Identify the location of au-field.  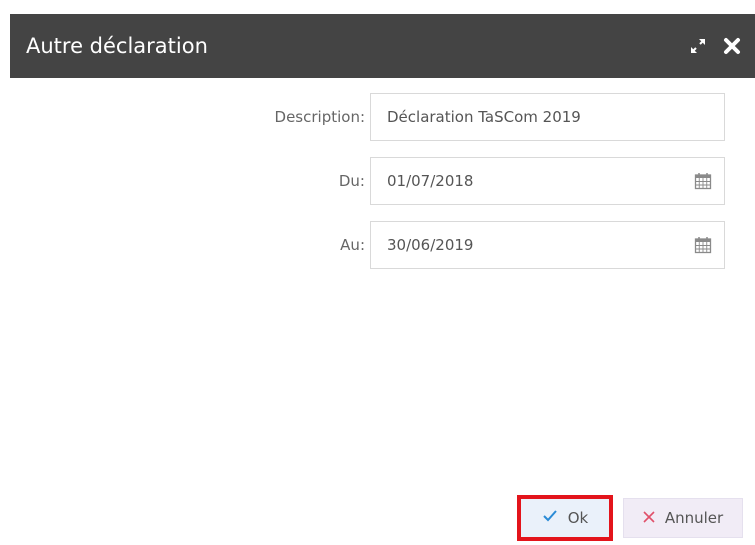
(547, 245).